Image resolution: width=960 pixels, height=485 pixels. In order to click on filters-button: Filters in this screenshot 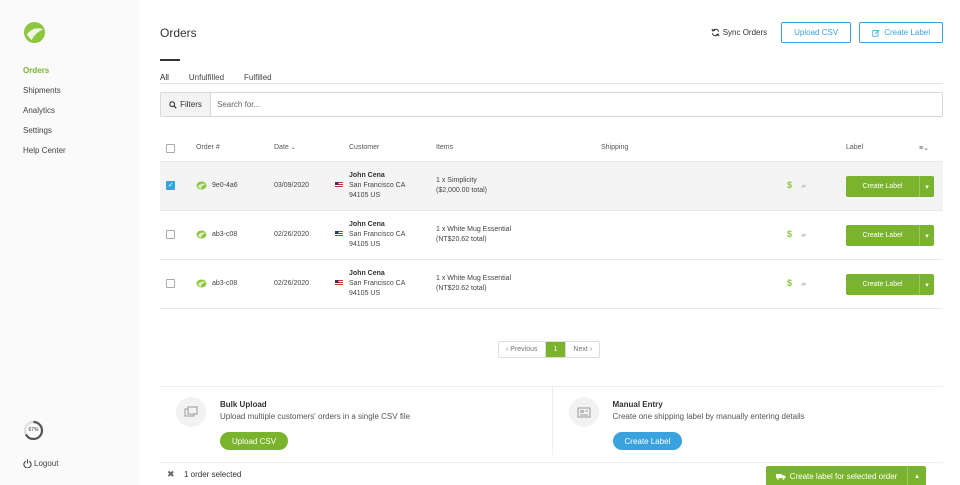, I will do `click(186, 104)`.